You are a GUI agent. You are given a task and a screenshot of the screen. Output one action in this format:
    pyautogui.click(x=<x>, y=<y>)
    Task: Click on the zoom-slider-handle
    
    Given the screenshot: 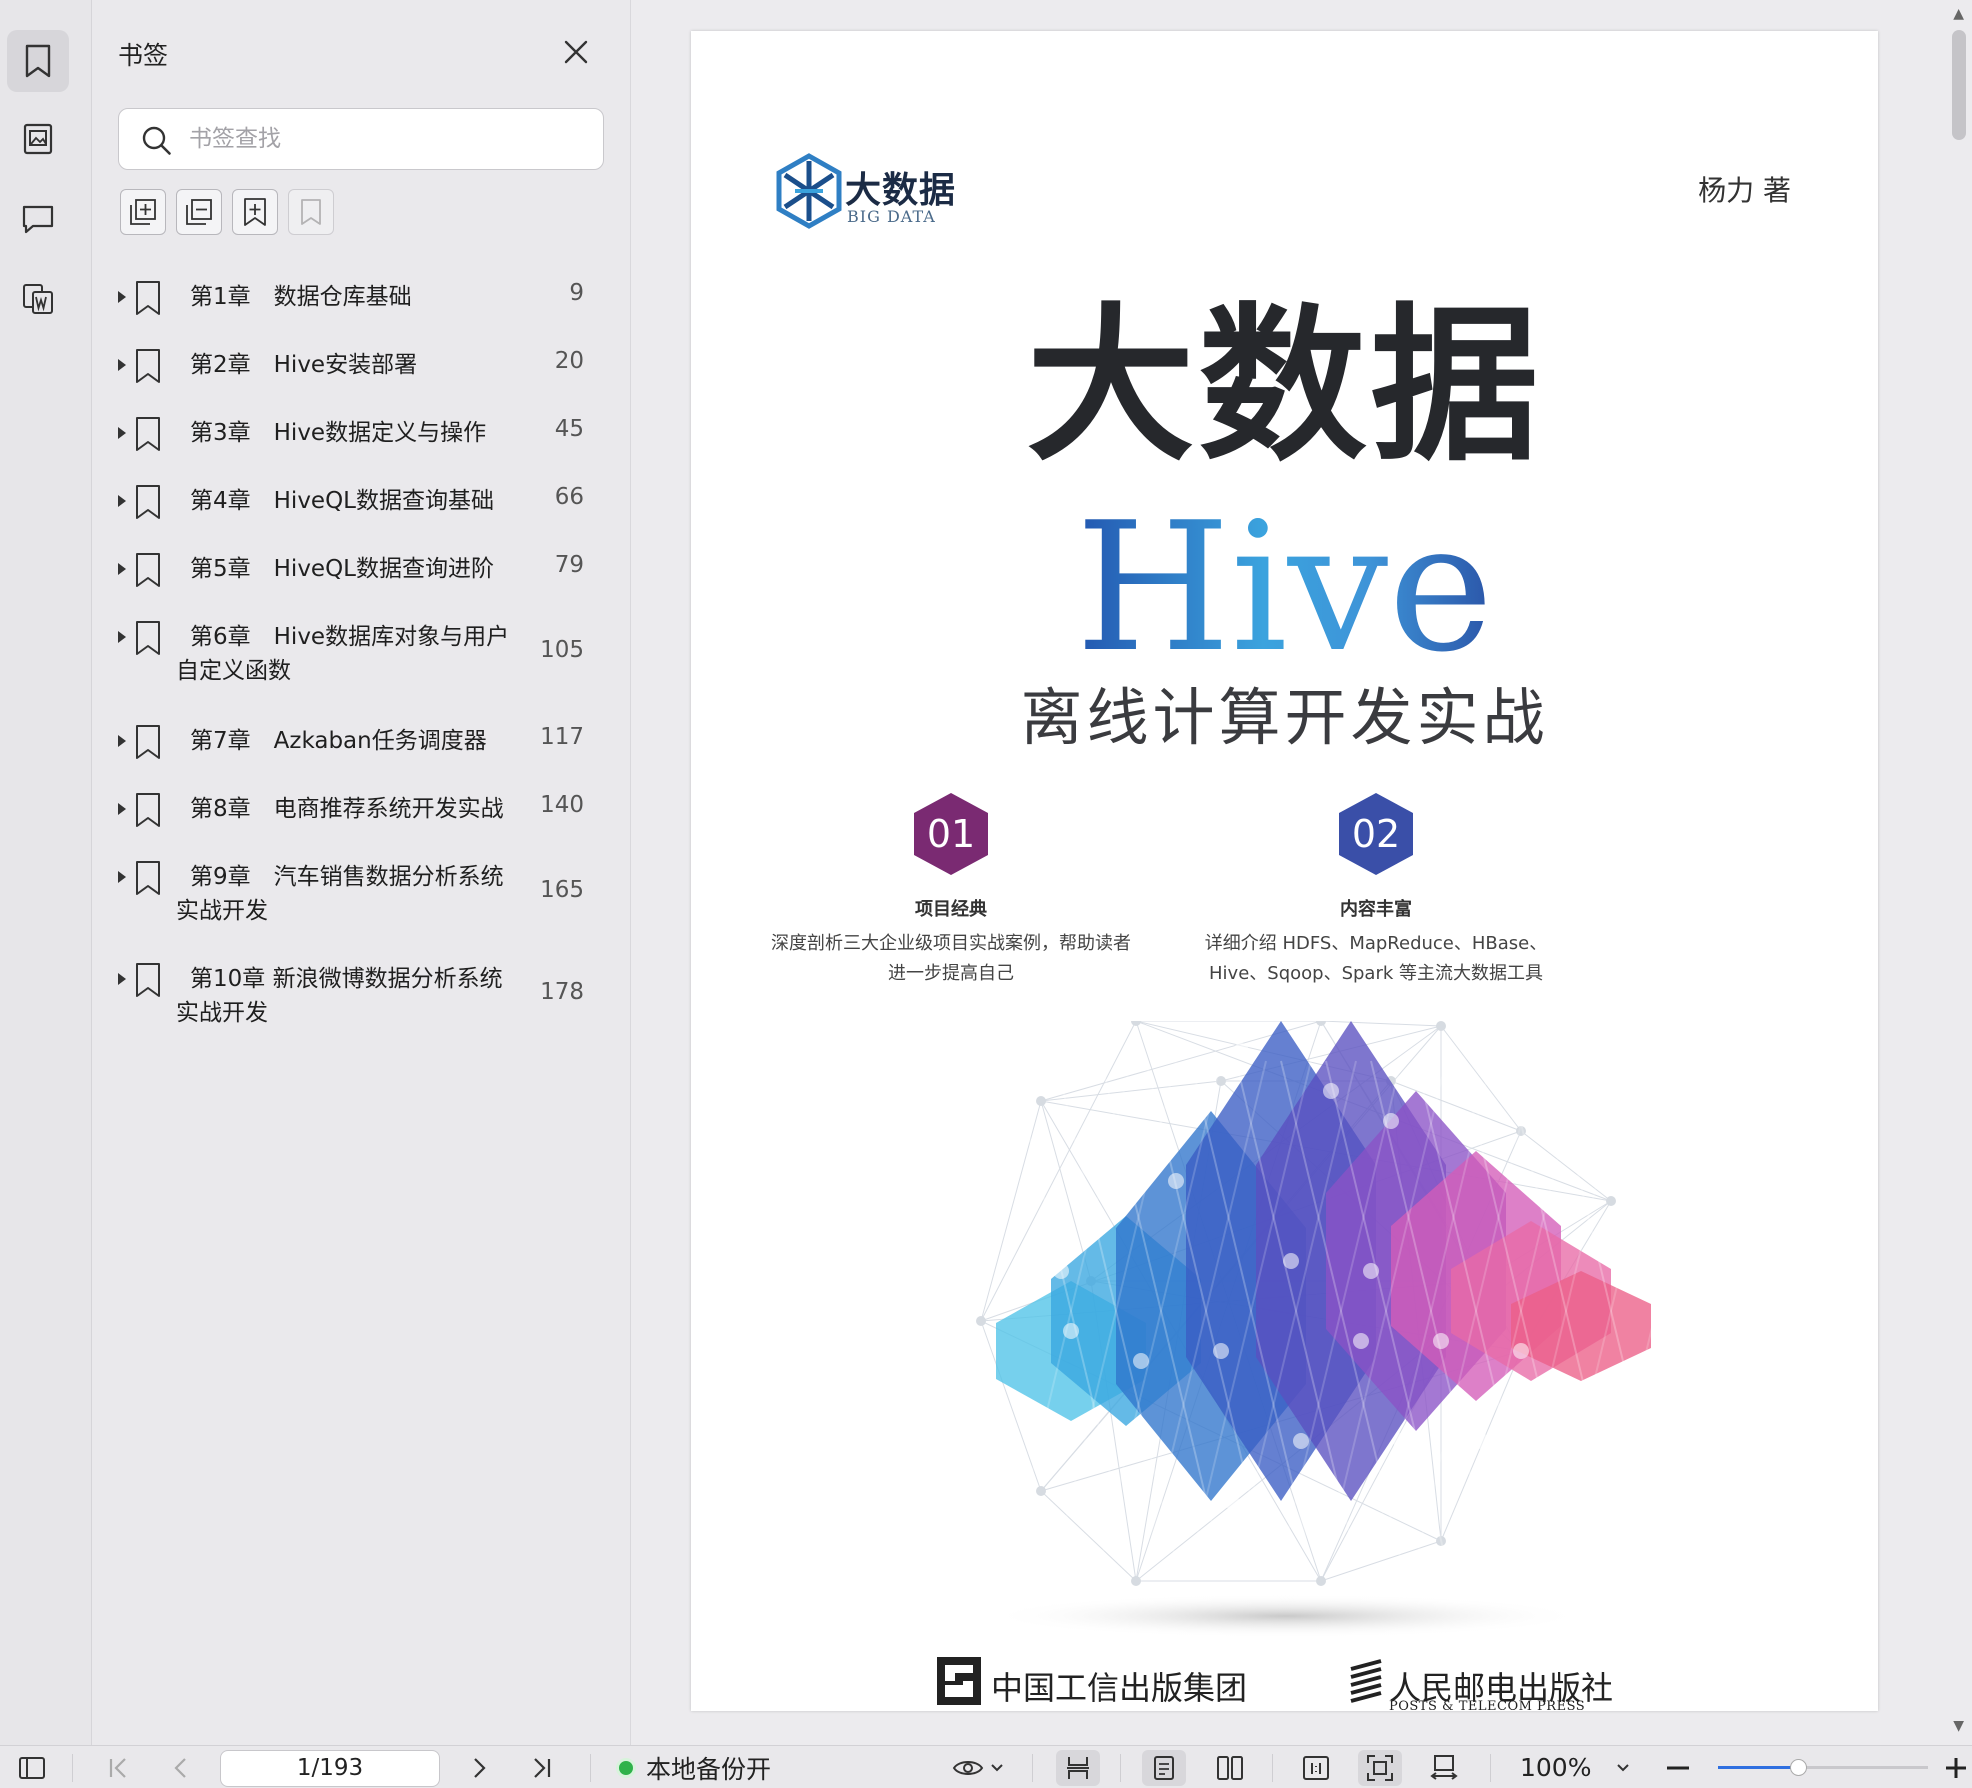 What is the action you would take?
    pyautogui.click(x=1798, y=1767)
    